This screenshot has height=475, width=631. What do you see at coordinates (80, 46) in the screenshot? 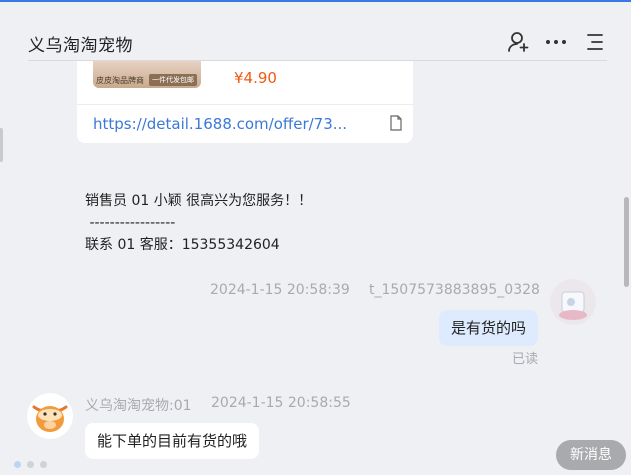
I see `chat-title: 义乌淘淘宠物` at bounding box center [80, 46].